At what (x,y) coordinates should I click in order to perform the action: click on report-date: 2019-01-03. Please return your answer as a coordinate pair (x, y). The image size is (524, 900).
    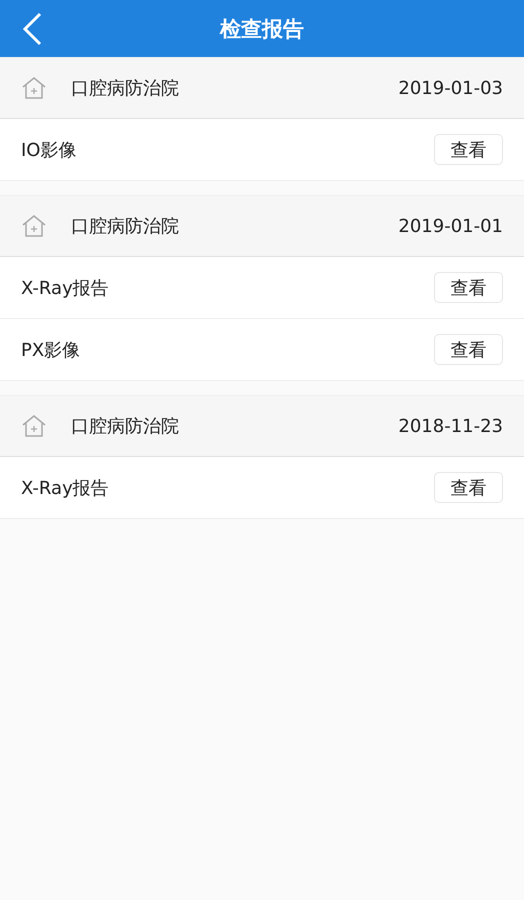
    Looking at the image, I should click on (450, 88).